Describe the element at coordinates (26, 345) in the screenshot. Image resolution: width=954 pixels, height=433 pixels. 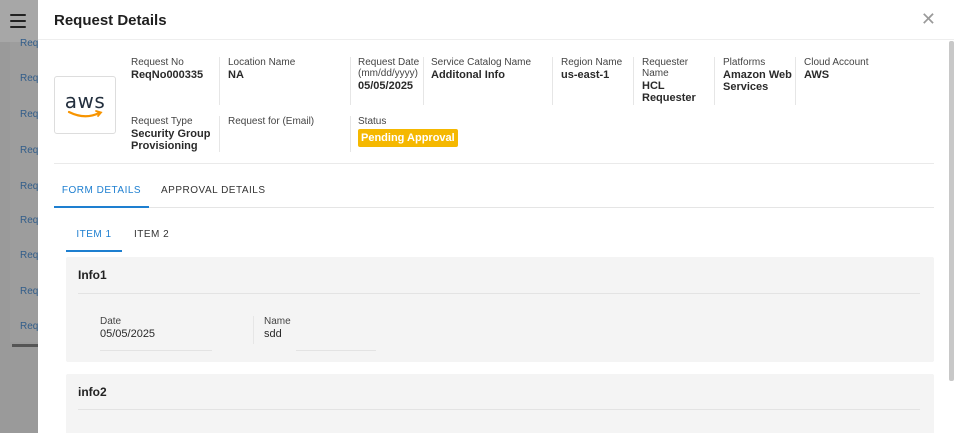
I see `background-scrollbar` at that location.